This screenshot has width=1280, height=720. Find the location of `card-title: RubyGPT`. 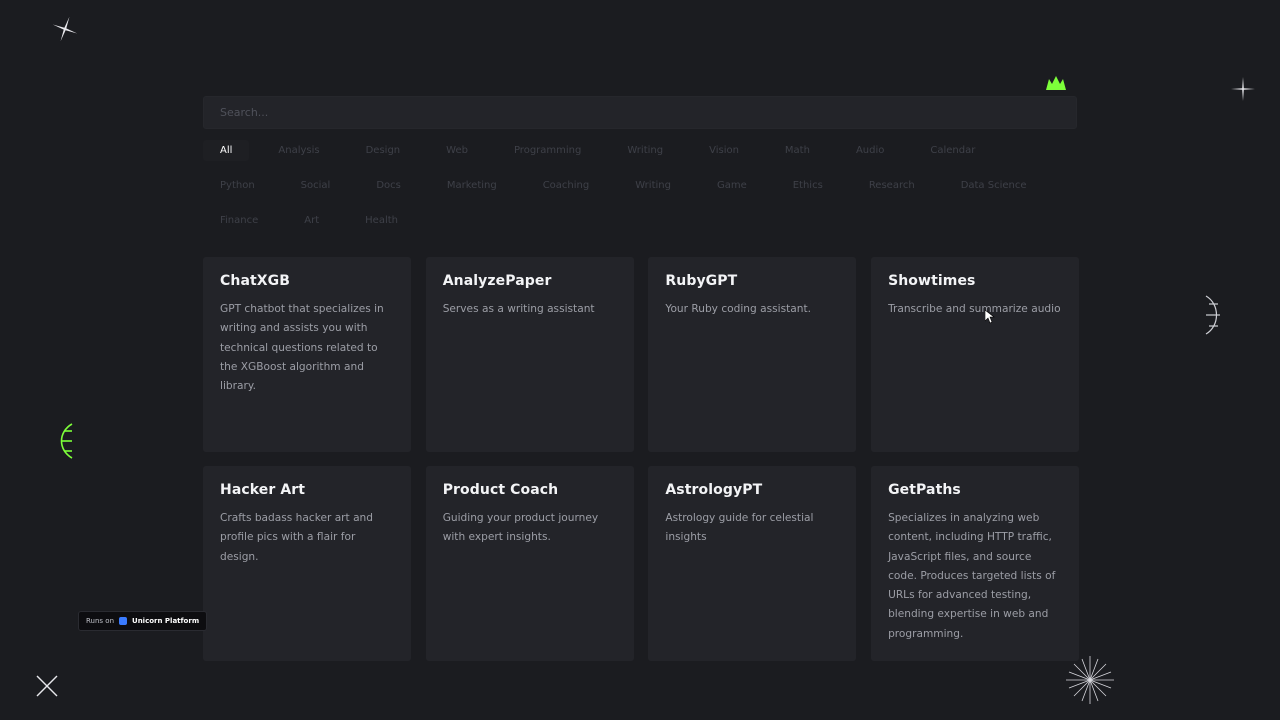

card-title: RubyGPT is located at coordinates (701, 281).